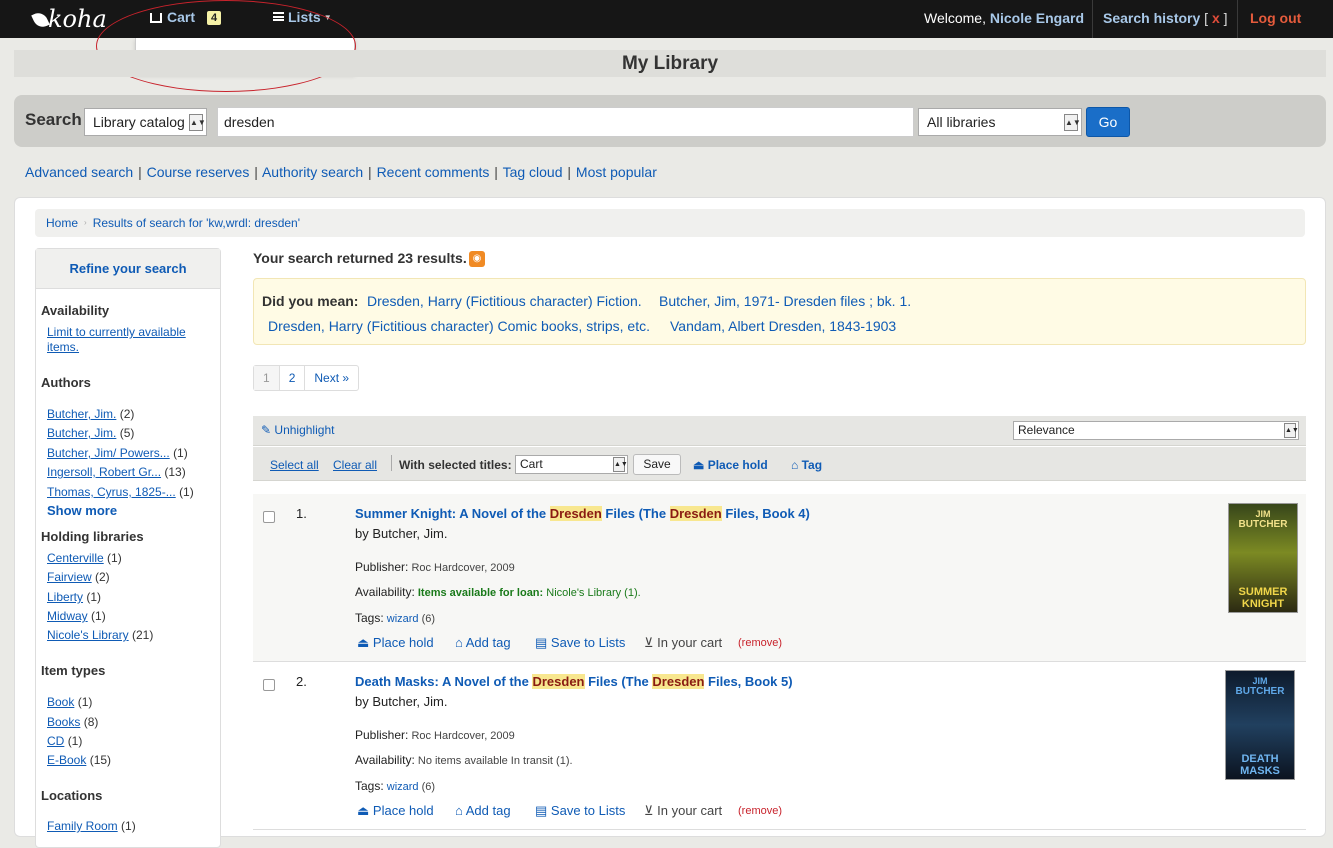 The image size is (1333, 848). I want to click on tag-cloud-link: Tag cloud, so click(533, 172).